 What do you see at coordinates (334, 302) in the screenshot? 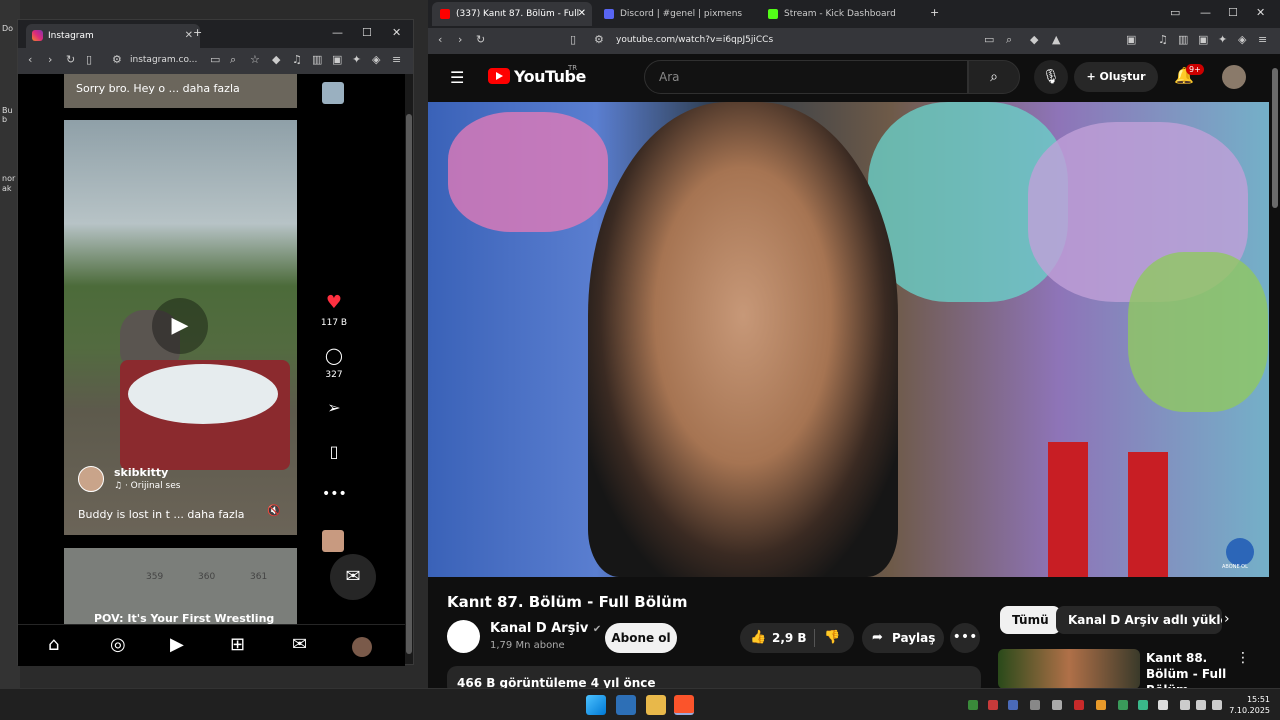
I see `like-icon: ♥` at bounding box center [334, 302].